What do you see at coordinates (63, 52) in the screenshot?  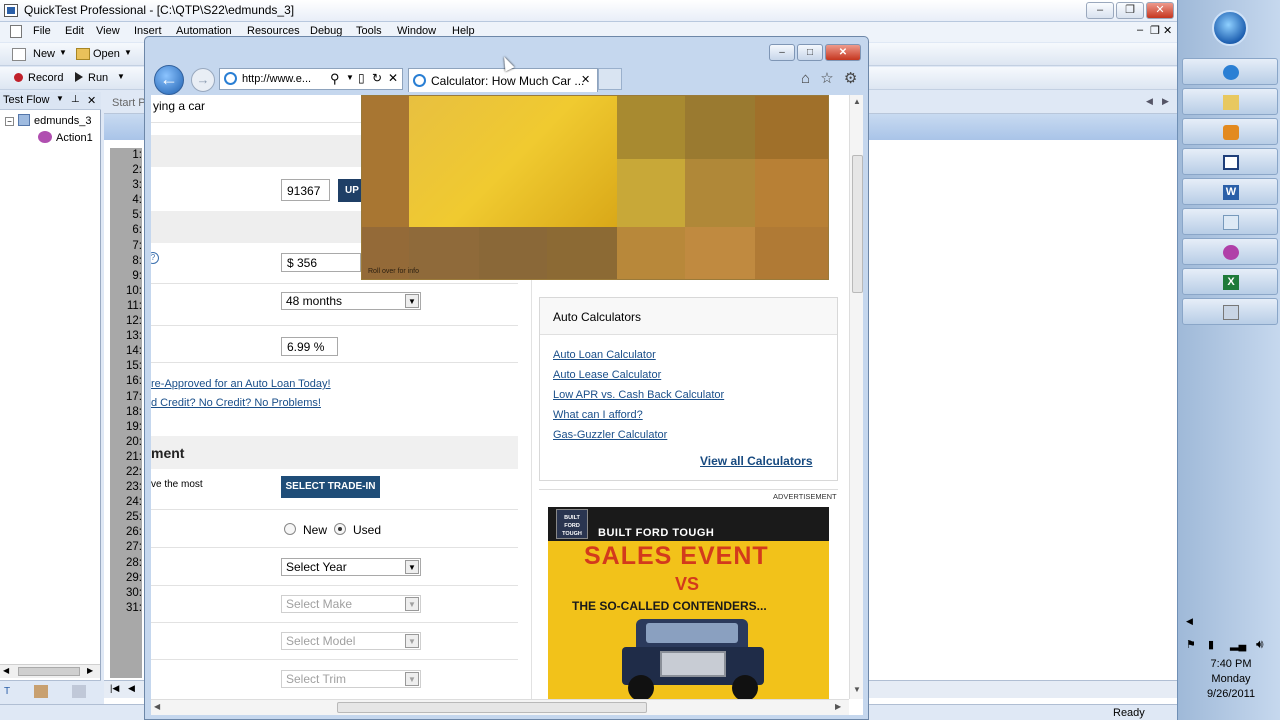 I see `new-dropdown-icon: ▼` at bounding box center [63, 52].